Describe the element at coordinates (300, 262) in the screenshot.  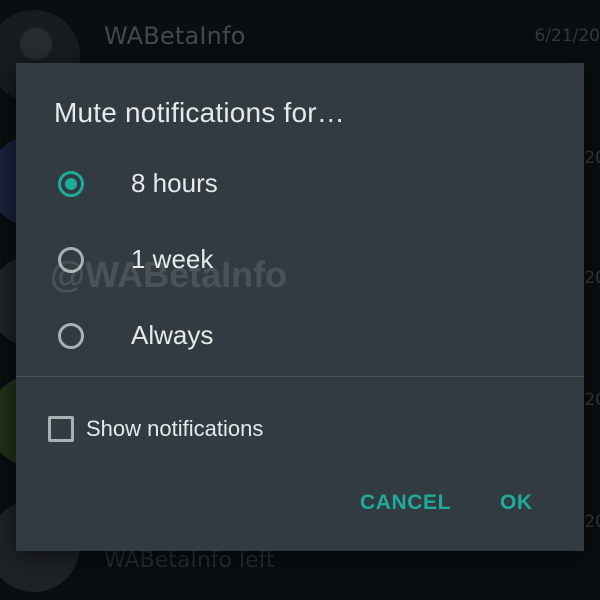
I see `option-1-week: 1 week` at that location.